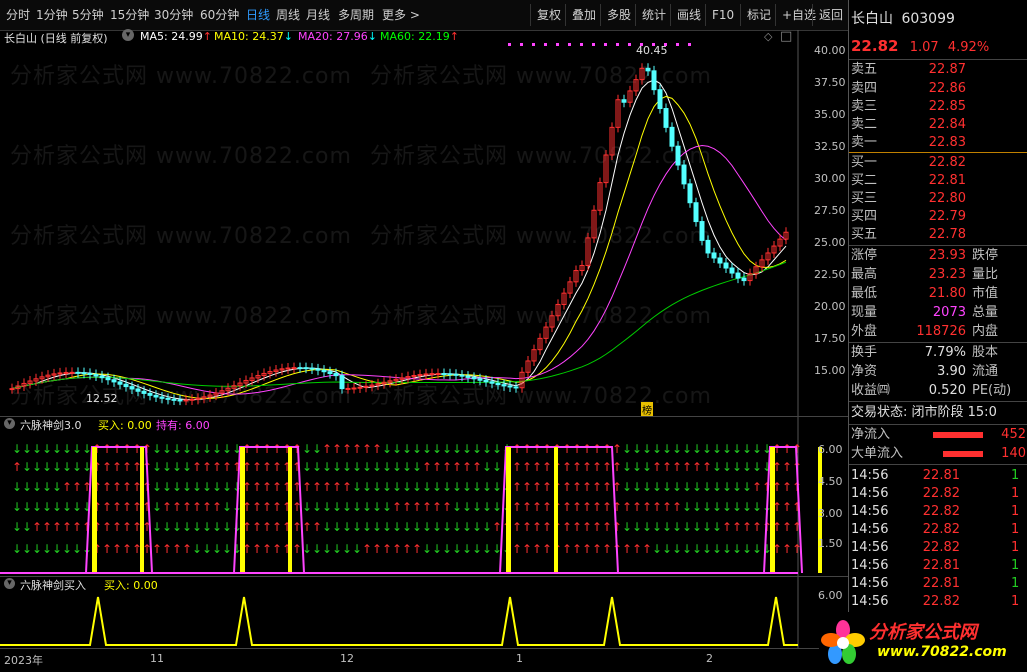  Describe the element at coordinates (938, 235) in the screenshot. I see `bid-row: 买五 22.78` at that location.